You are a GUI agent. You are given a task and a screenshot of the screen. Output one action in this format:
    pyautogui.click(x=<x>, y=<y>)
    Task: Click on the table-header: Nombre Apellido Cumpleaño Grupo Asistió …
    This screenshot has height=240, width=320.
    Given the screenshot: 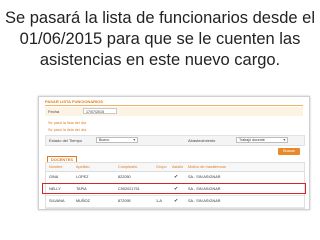 What is the action you would take?
    pyautogui.click(x=175, y=167)
    